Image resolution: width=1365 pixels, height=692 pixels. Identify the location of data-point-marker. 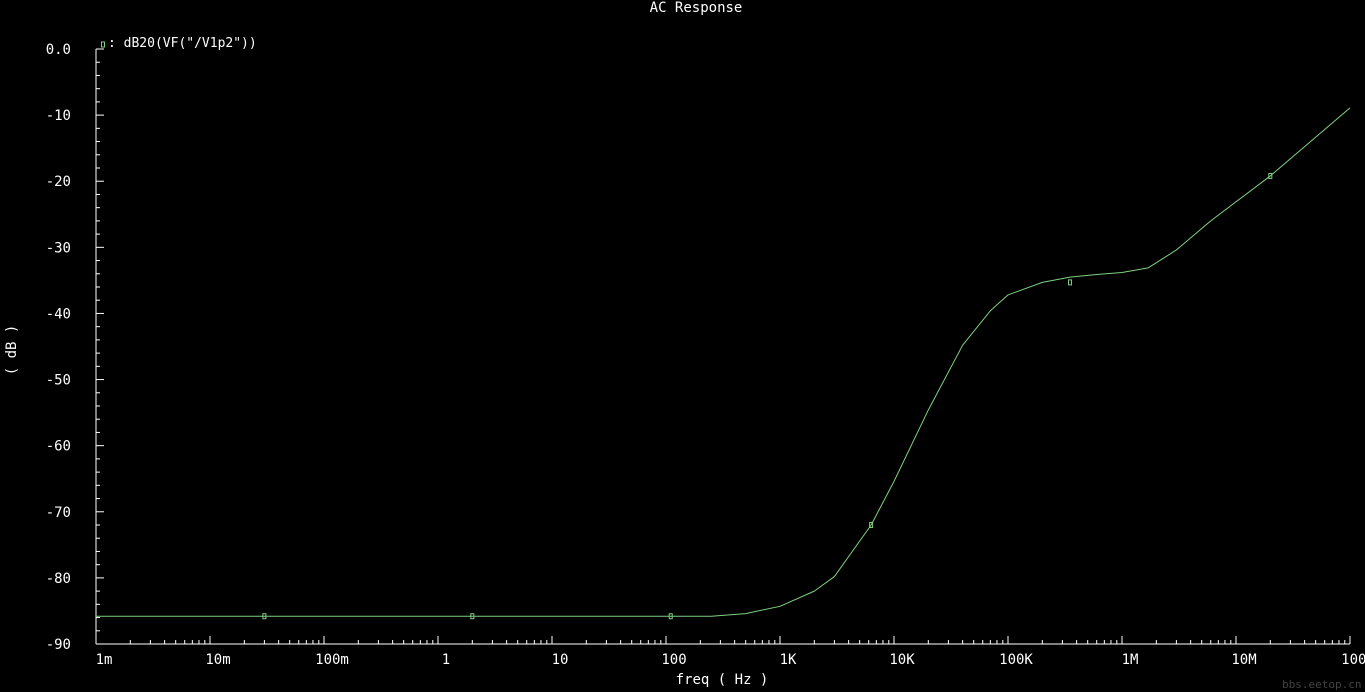
(1070, 282).